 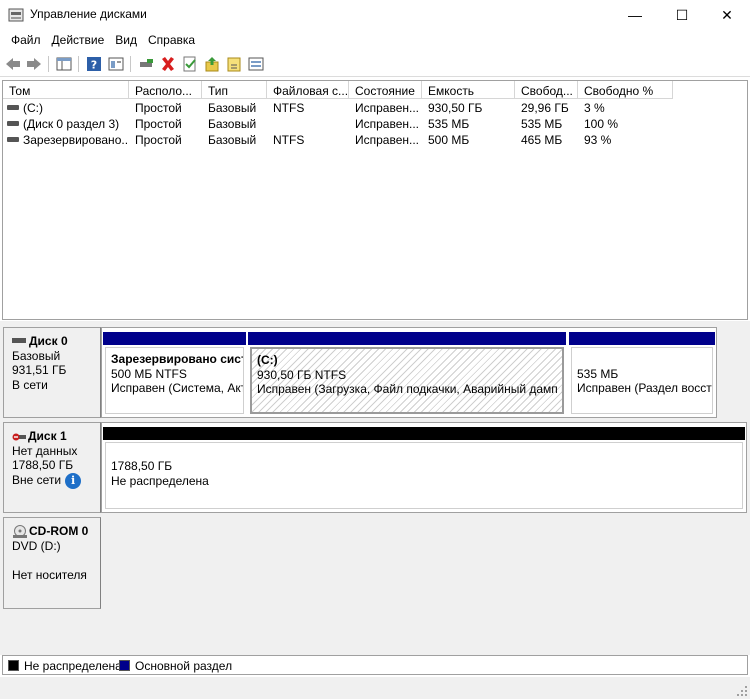 What do you see at coordinates (594, 108) in the screenshot?
I see `table-cell: 3 %` at bounding box center [594, 108].